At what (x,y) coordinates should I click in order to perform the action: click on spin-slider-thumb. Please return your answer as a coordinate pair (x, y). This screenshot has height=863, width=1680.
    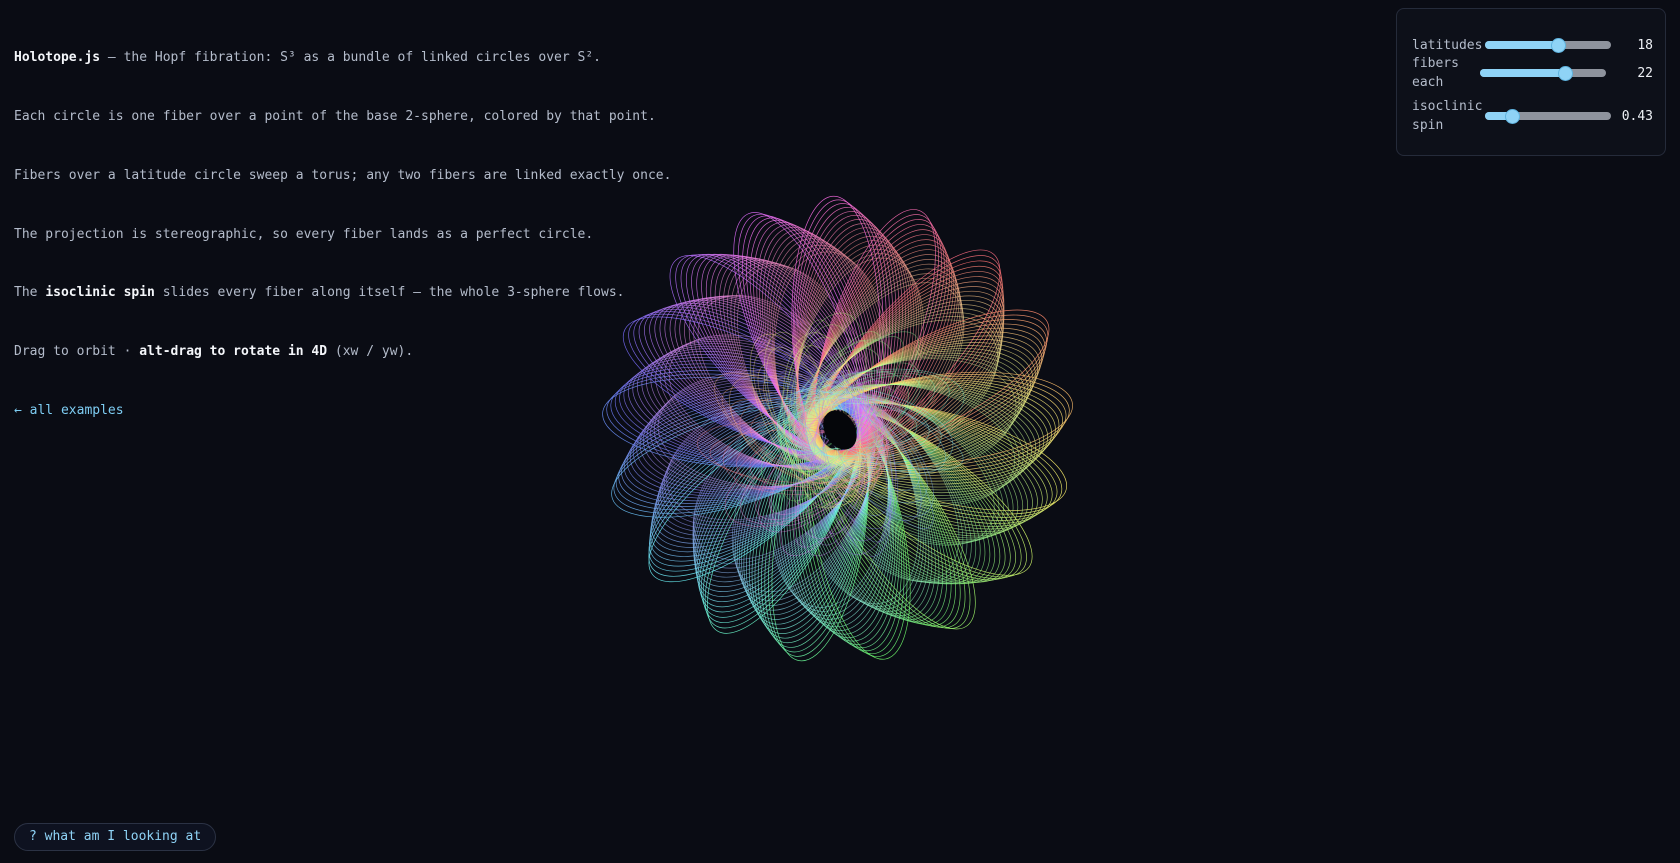
    Looking at the image, I should click on (1512, 116).